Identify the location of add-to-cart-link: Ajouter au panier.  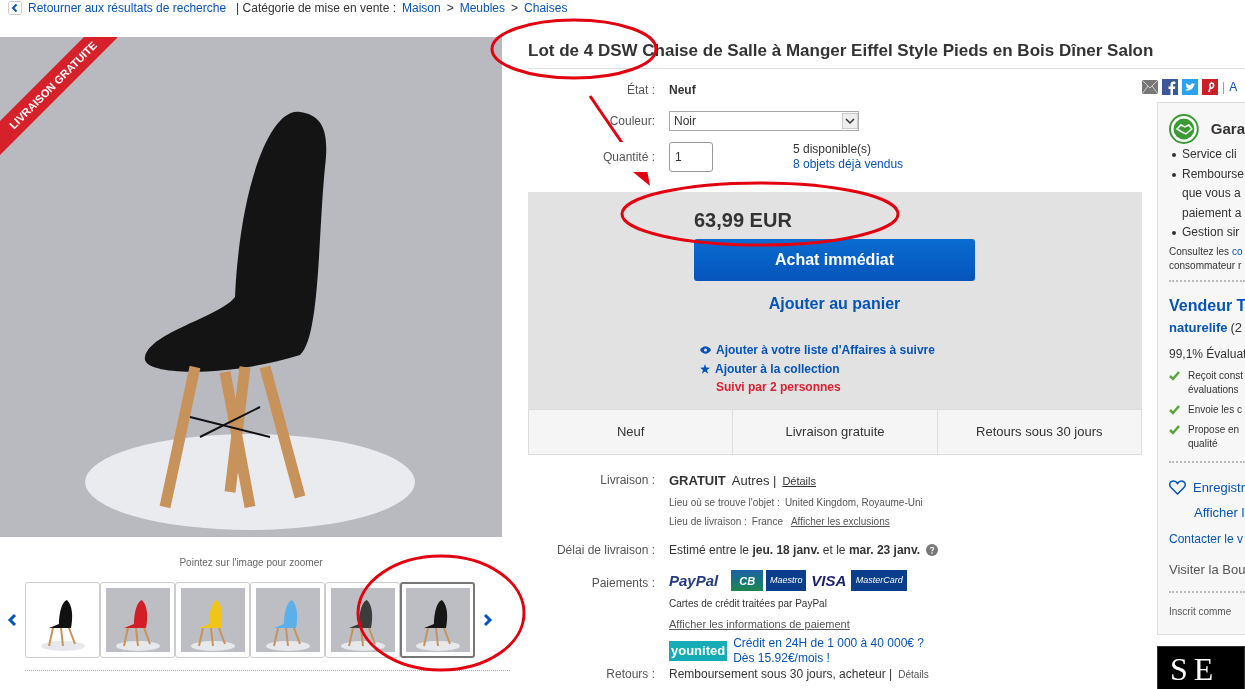
(834, 304).